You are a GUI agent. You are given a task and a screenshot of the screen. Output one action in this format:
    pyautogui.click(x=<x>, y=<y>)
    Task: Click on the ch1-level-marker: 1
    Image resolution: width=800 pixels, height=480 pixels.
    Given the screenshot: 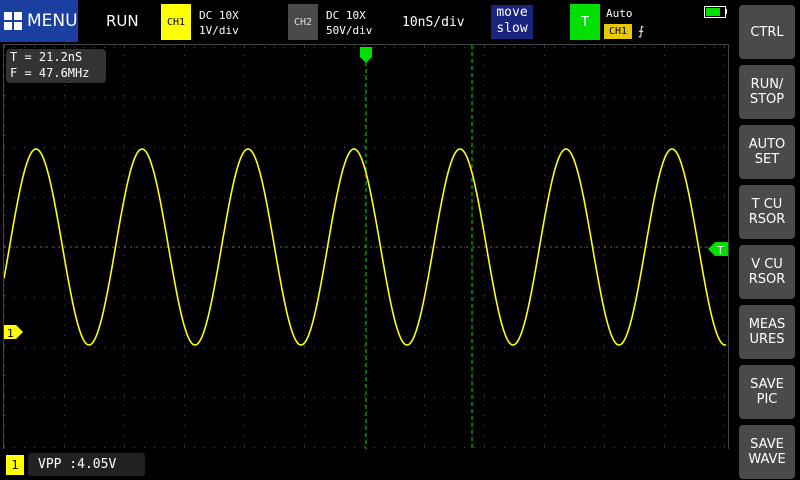 What is the action you would take?
    pyautogui.click(x=13, y=332)
    